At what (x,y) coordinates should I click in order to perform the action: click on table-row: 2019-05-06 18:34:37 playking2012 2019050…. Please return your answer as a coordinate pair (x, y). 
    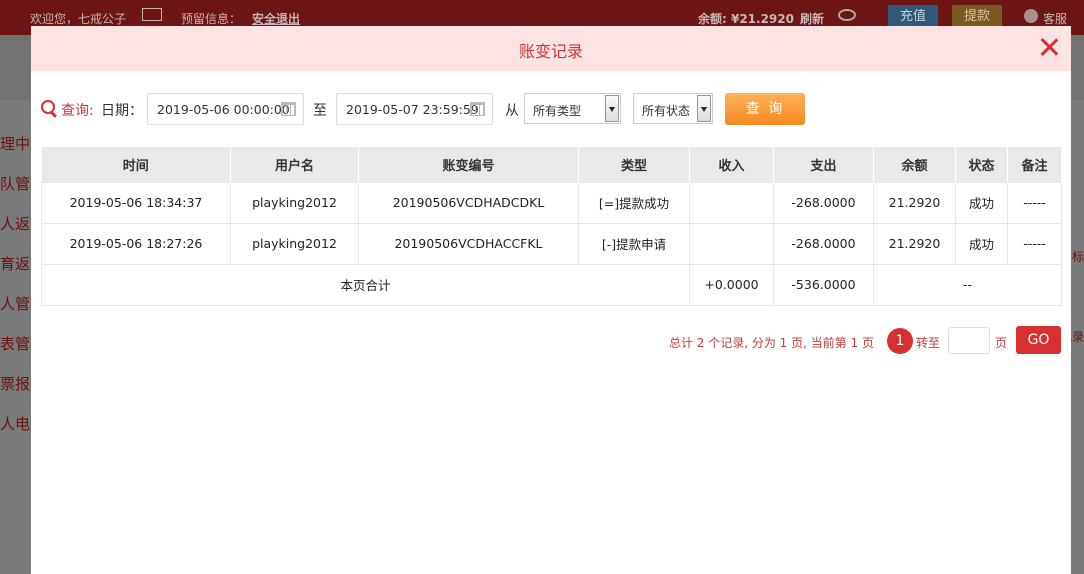
    Looking at the image, I should click on (551, 202).